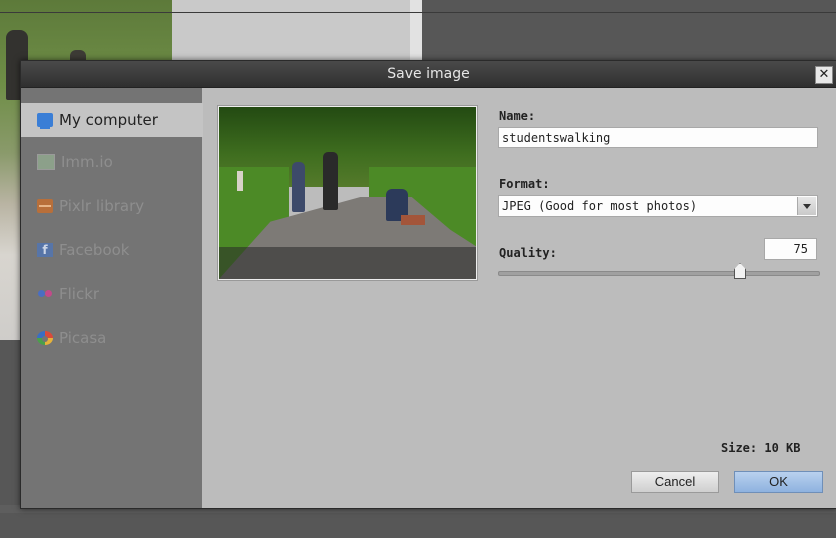  Describe the element at coordinates (600, 206) in the screenshot. I see `format-value: JPEG (Good for most photos)` at that location.